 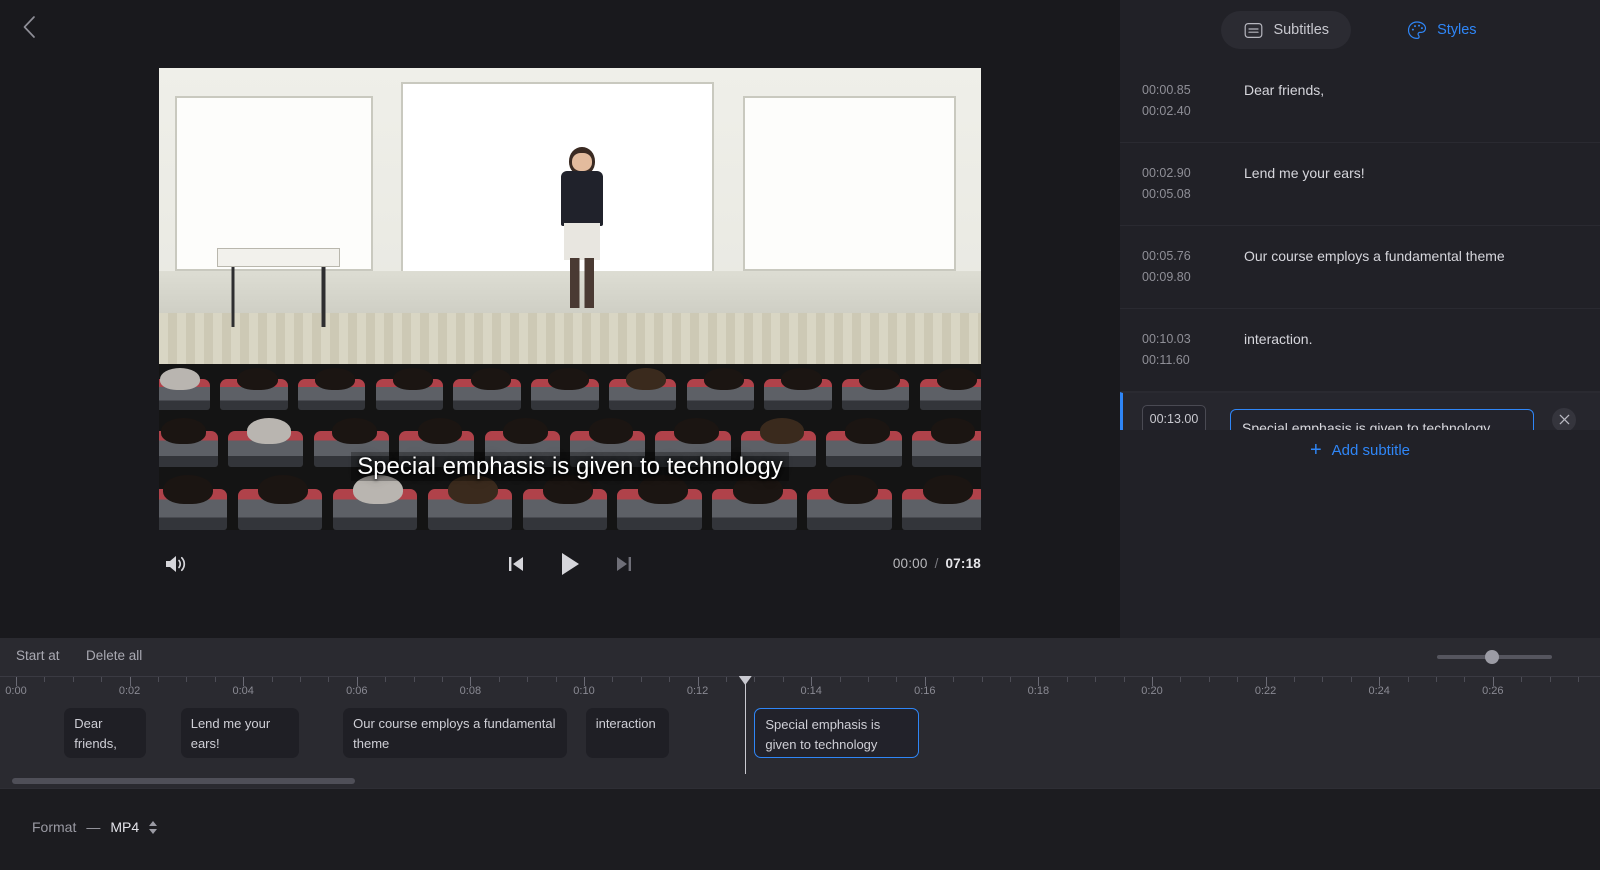 What do you see at coordinates (105, 733) in the screenshot?
I see `timeline-clip: Dear friends,` at bounding box center [105, 733].